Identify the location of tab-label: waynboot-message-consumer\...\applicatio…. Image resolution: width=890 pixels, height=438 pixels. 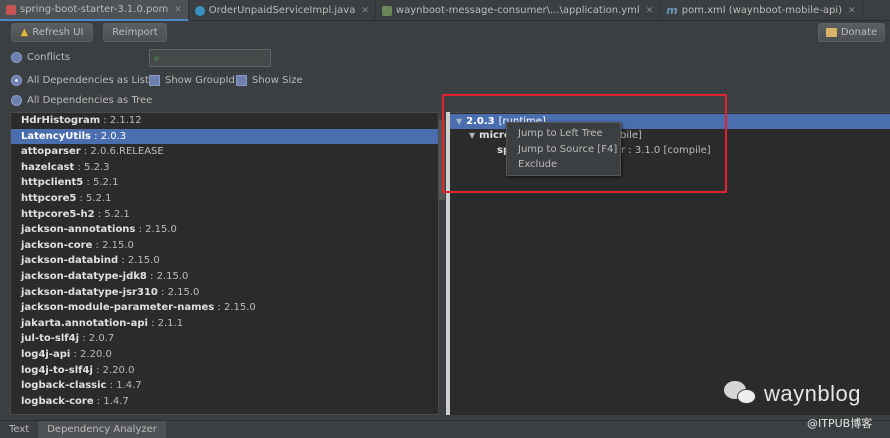
(517, 10).